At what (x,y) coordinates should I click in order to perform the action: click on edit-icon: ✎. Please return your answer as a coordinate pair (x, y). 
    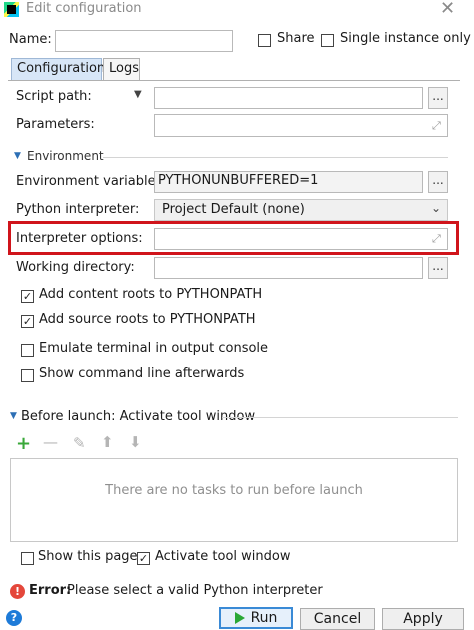
    Looking at the image, I should click on (79, 443).